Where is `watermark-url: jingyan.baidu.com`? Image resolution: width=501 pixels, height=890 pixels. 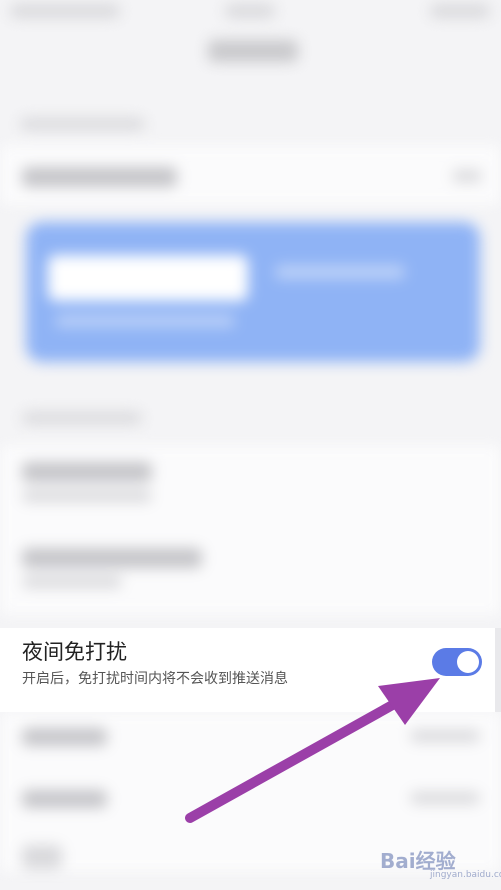
watermark-url: jingyan.baidu.com is located at coordinates (465, 875).